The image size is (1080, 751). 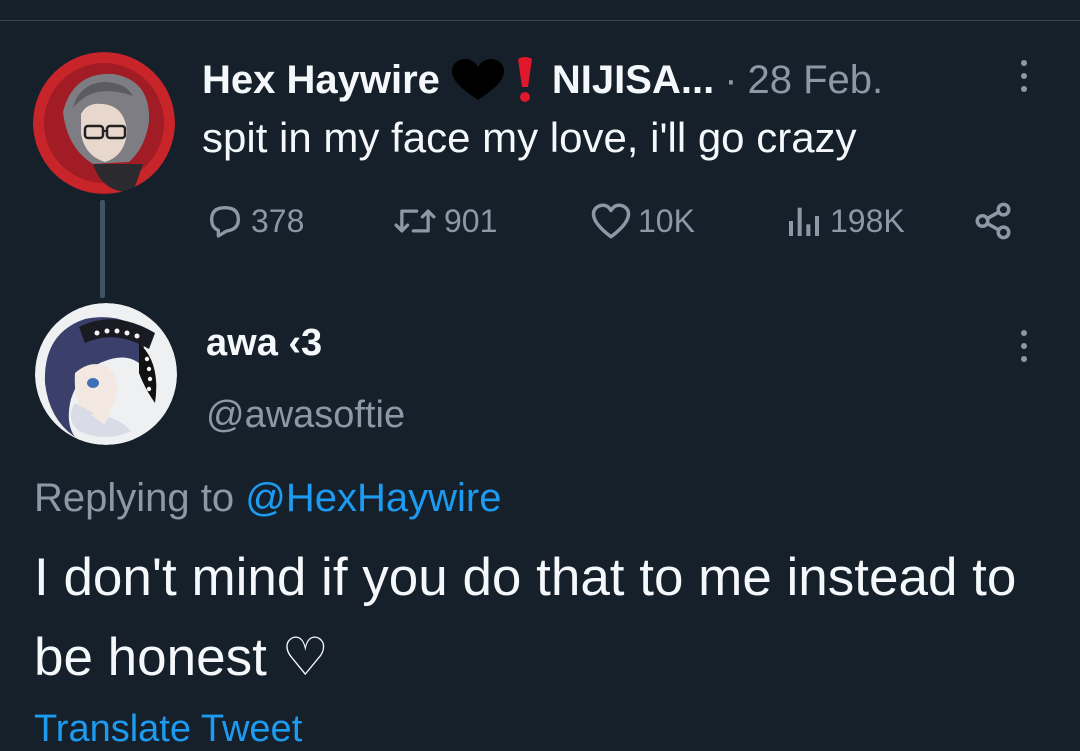 I want to click on views-chart-icon, so click(x=804, y=221).